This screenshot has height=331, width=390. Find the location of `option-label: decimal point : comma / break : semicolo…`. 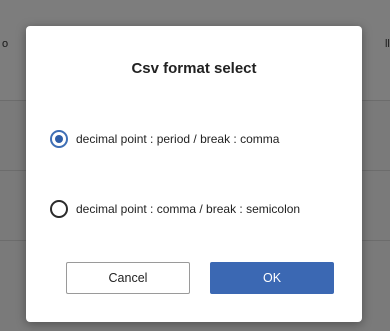

option-label: decimal point : comma / break : semicolo… is located at coordinates (188, 209).